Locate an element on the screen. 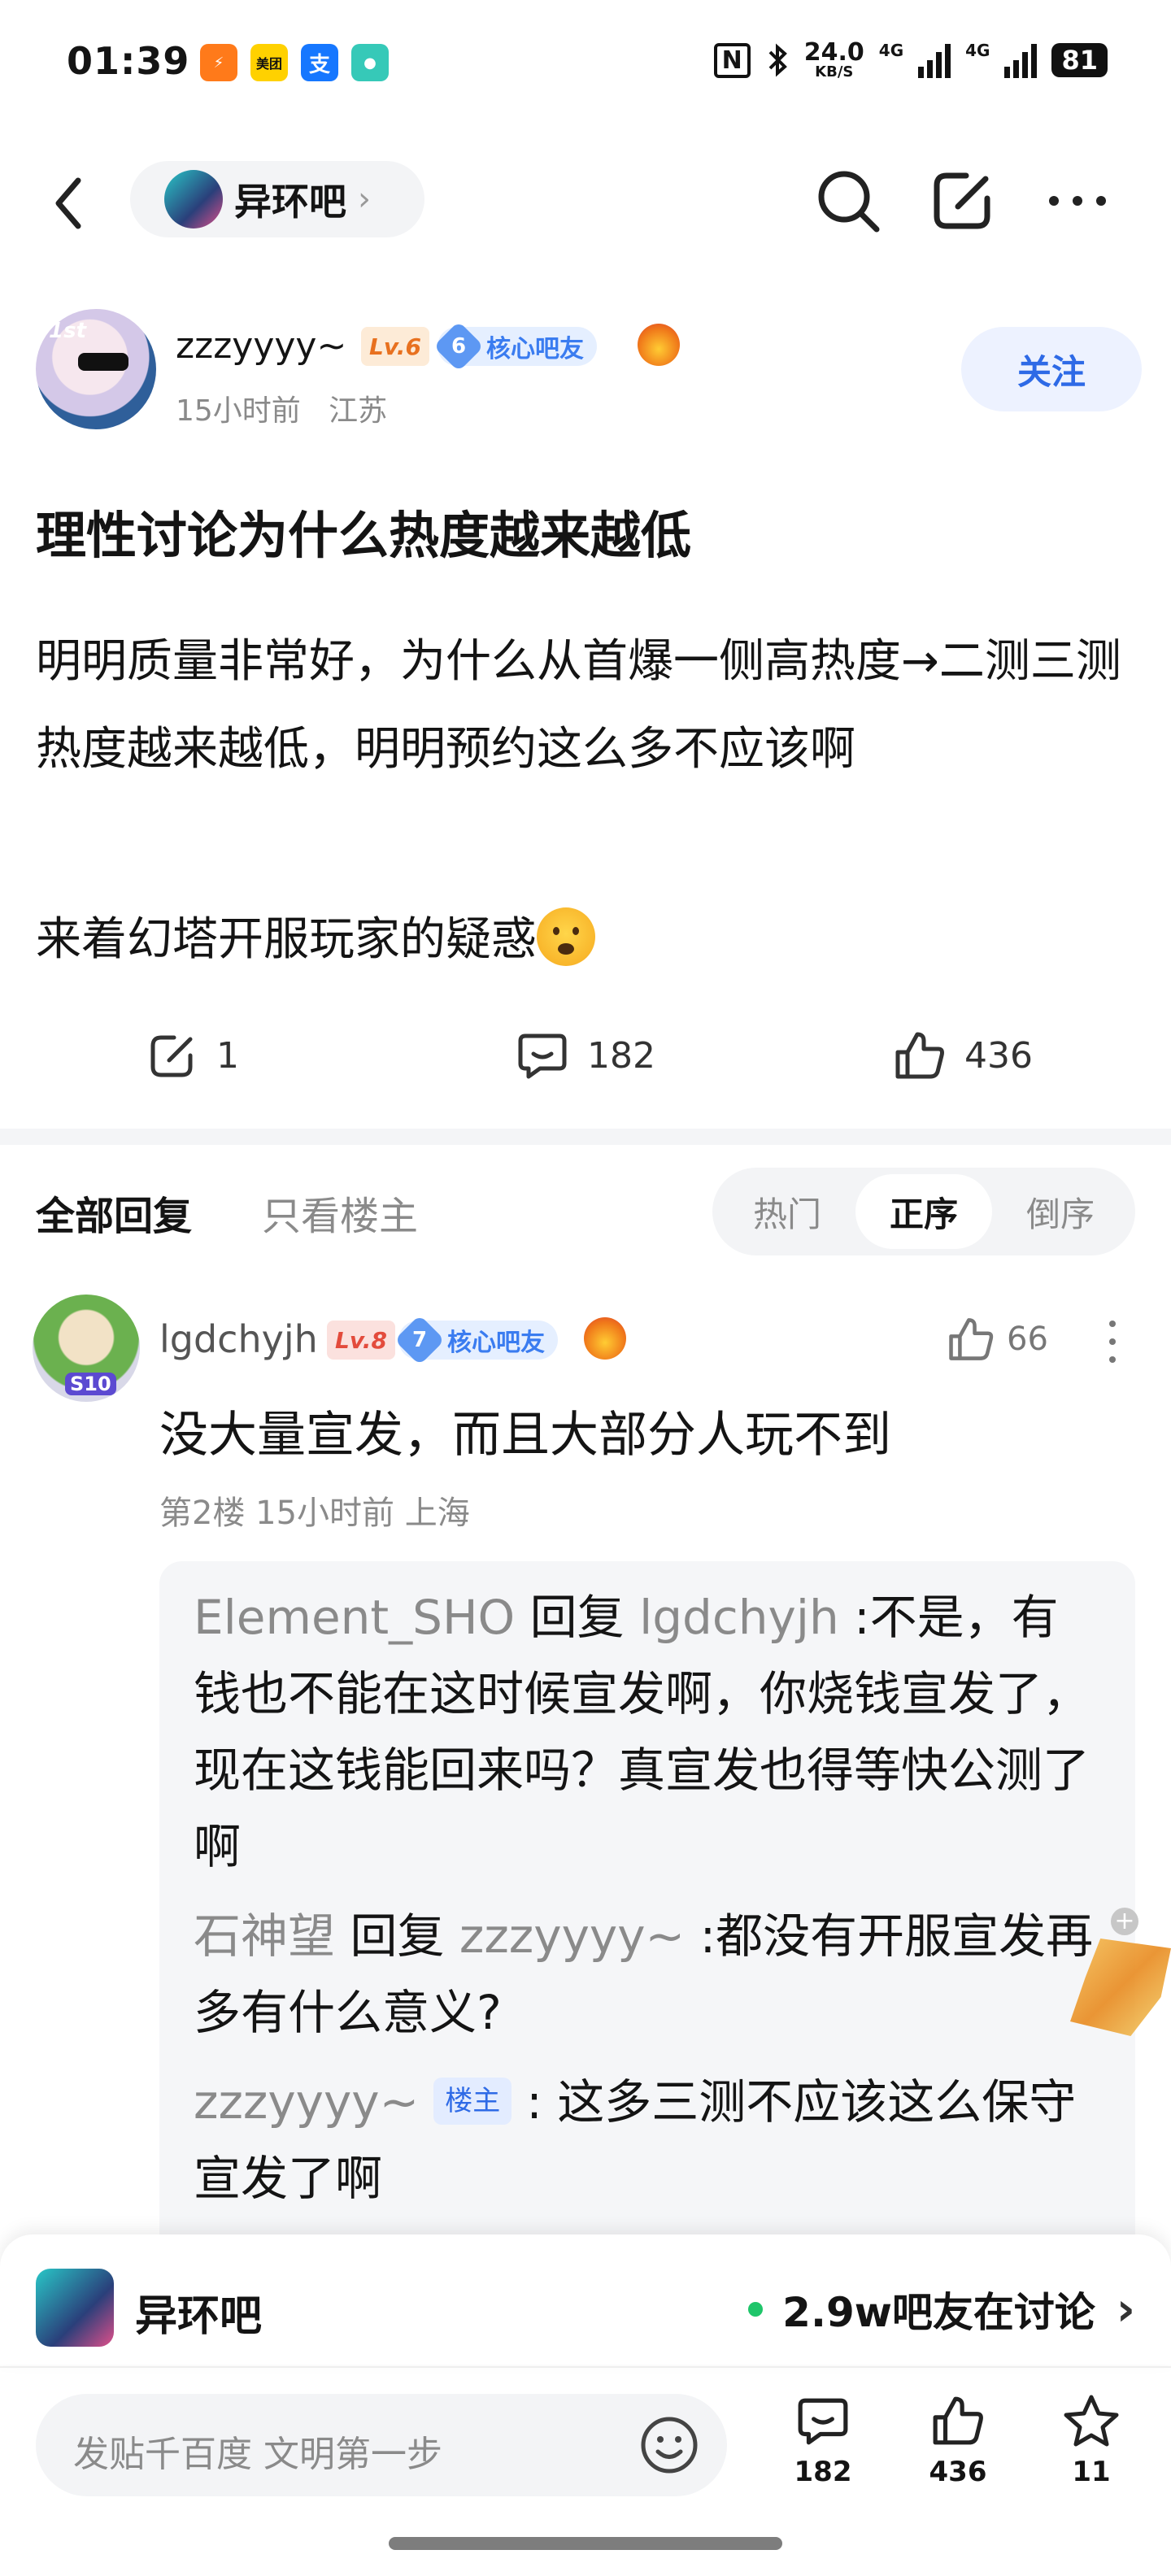 This screenshot has height=2576, width=1171. author-core-badge: 6 核心吧友 is located at coordinates (515, 346).